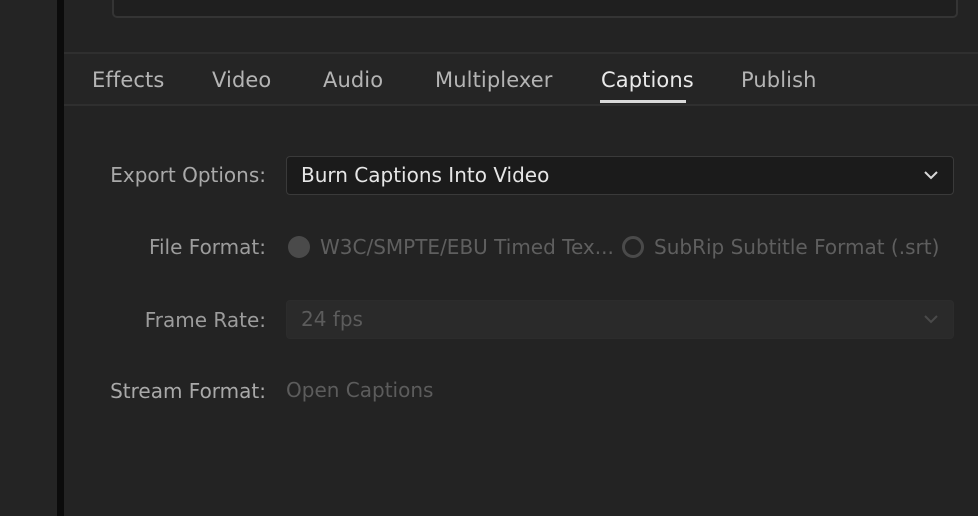 Image resolution: width=978 pixels, height=516 pixels. I want to click on tab-effects: Effects, so click(128, 80).